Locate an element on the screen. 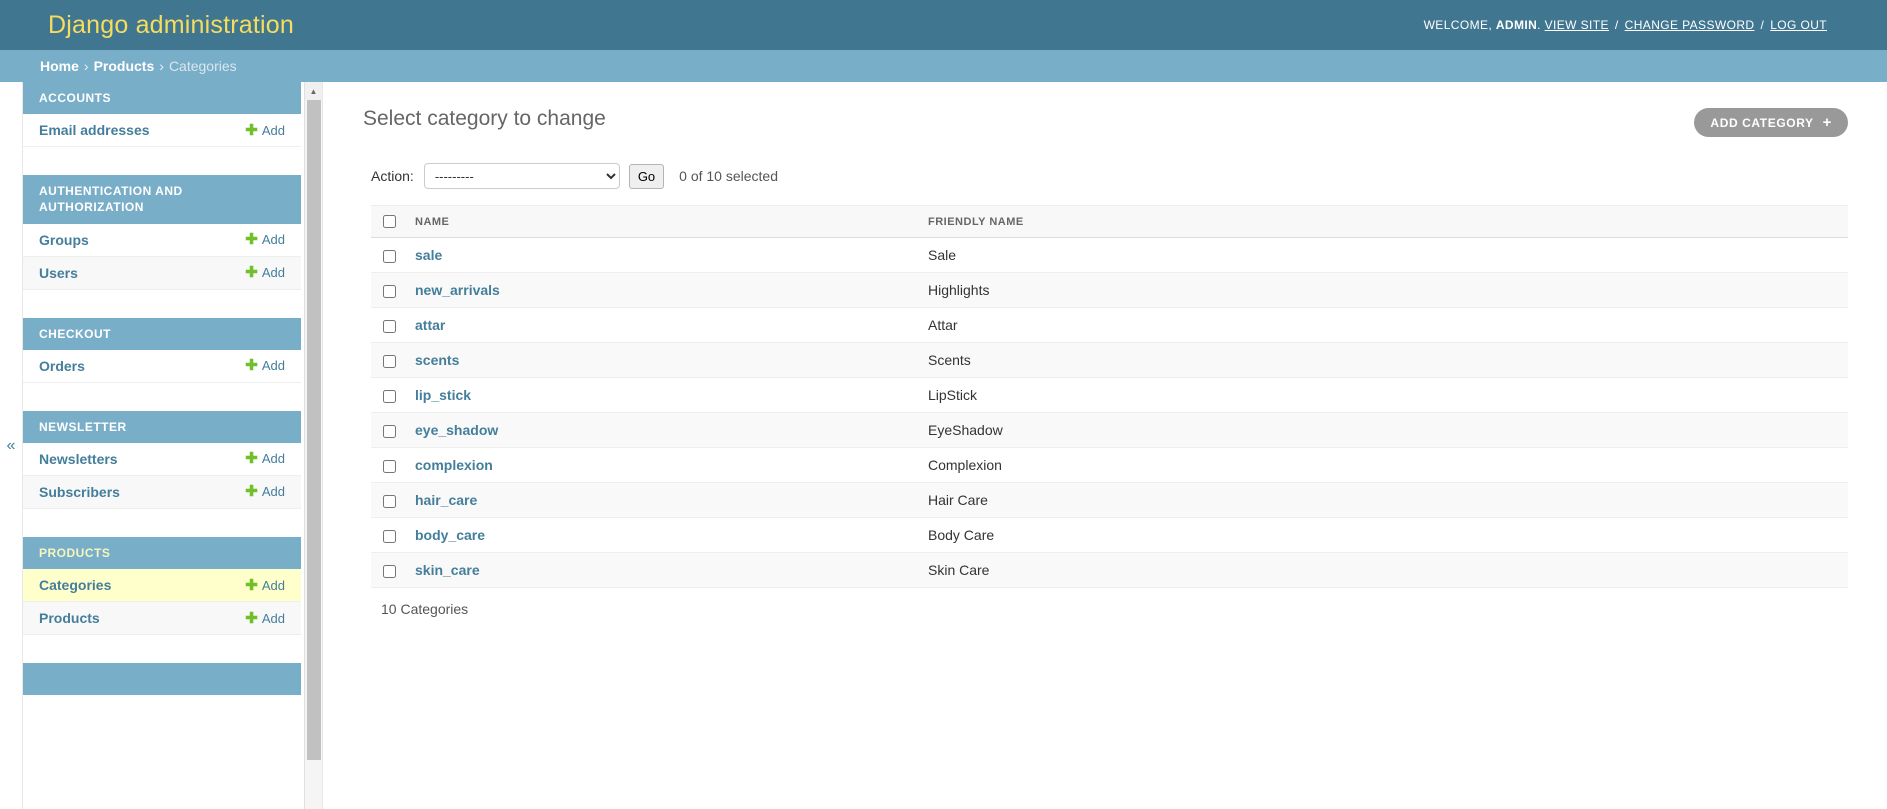 The image size is (1887, 809). action-select: --------- is located at coordinates (521, 176).